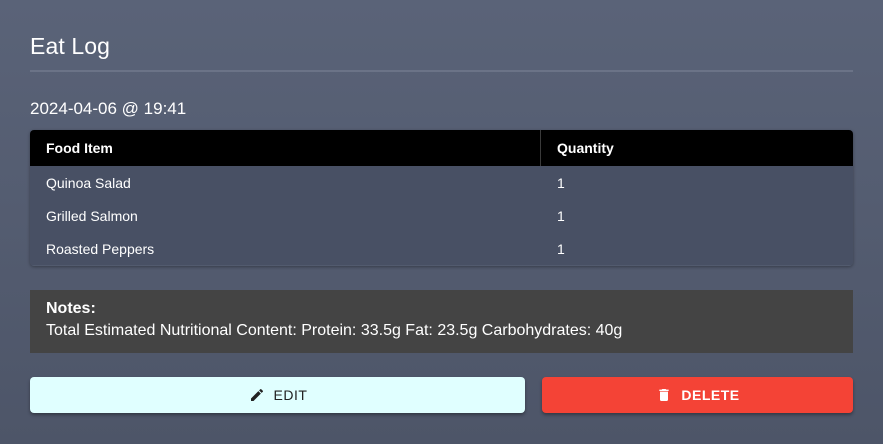  Describe the element at coordinates (285, 215) in the screenshot. I see `food-item-cell: Grilled Salmon` at that location.